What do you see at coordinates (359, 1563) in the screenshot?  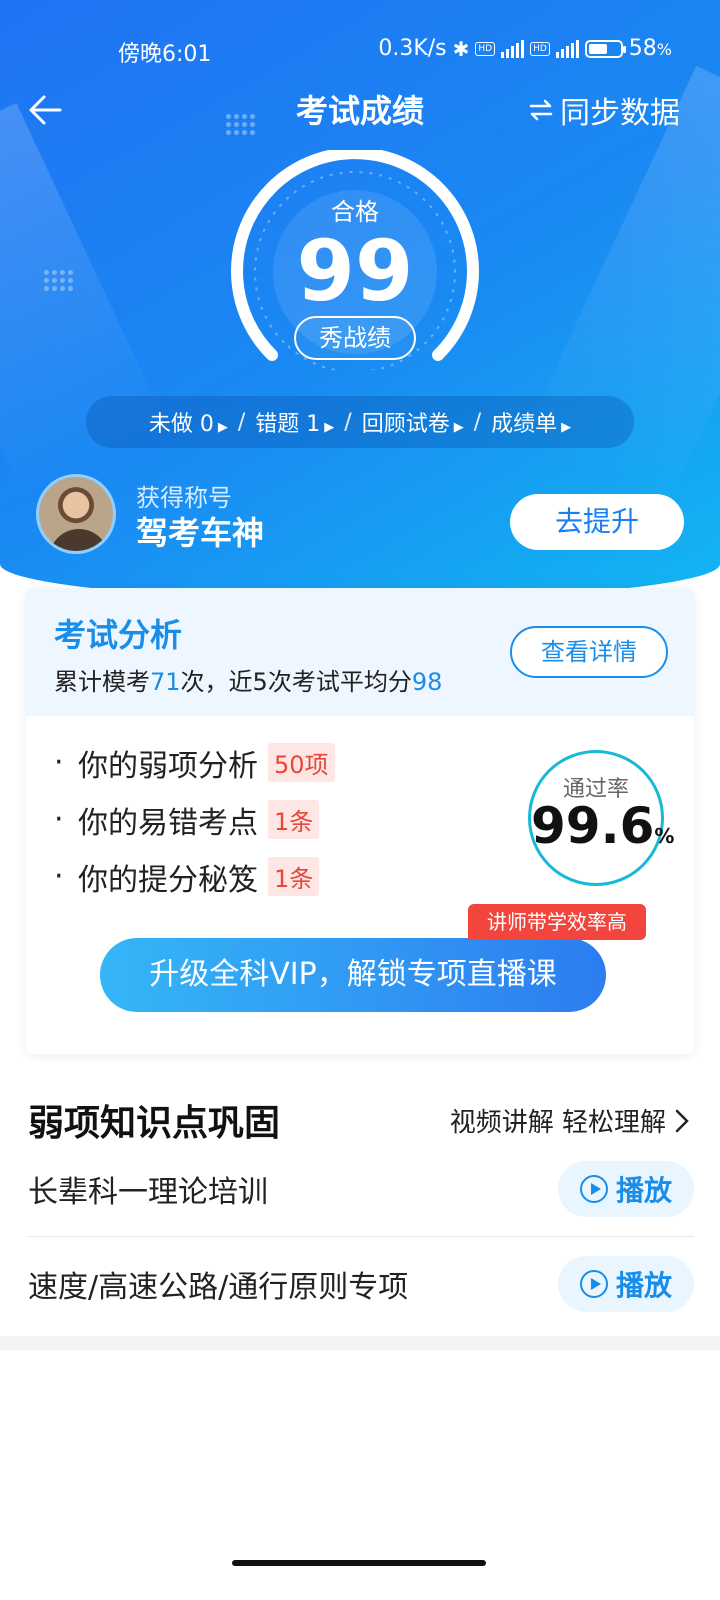 I see `home-indicator` at bounding box center [359, 1563].